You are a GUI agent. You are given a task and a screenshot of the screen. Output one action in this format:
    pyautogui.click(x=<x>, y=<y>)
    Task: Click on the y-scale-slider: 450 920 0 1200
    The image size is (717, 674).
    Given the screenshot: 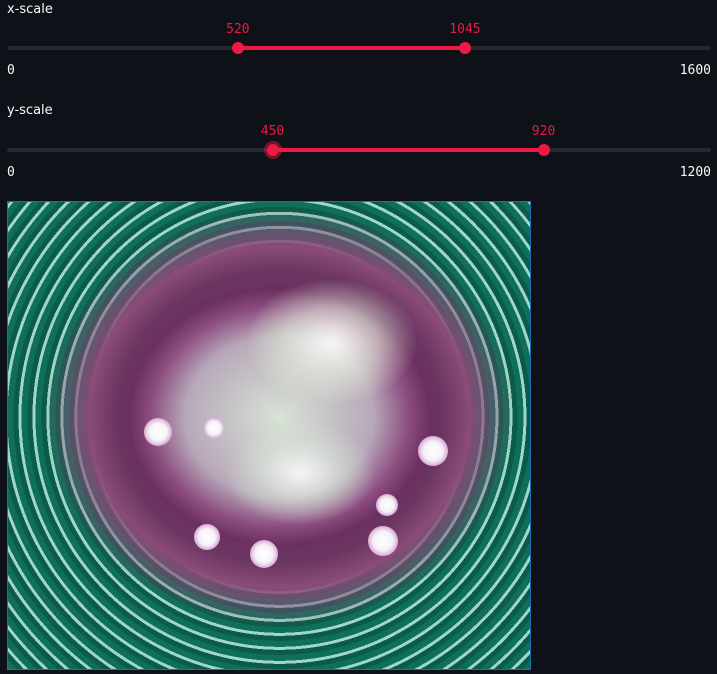 What is the action you would take?
    pyautogui.click(x=359, y=166)
    